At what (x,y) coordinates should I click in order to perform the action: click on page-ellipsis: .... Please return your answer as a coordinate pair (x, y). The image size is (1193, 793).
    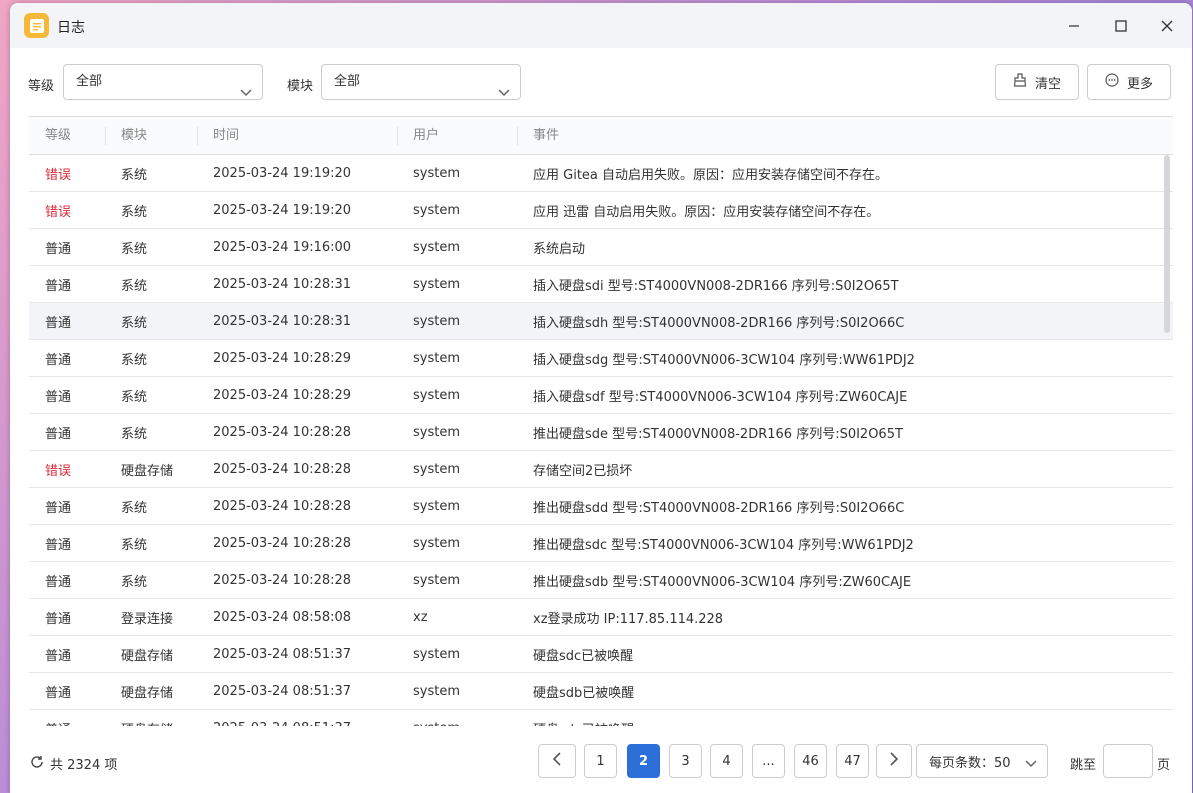
    Looking at the image, I should click on (768, 761).